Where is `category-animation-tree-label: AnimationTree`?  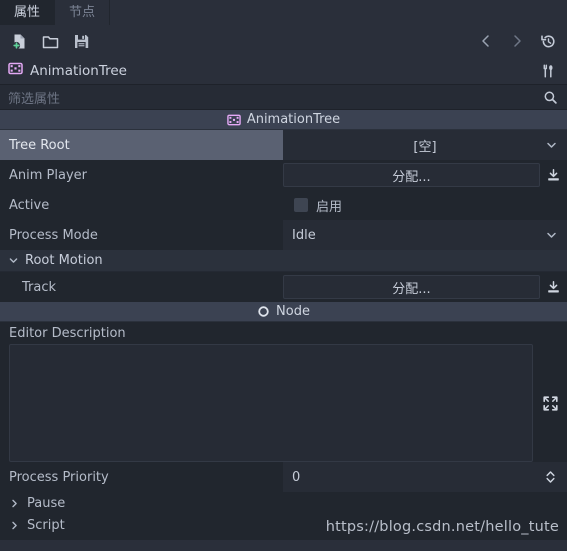 category-animation-tree-label: AnimationTree is located at coordinates (293, 119).